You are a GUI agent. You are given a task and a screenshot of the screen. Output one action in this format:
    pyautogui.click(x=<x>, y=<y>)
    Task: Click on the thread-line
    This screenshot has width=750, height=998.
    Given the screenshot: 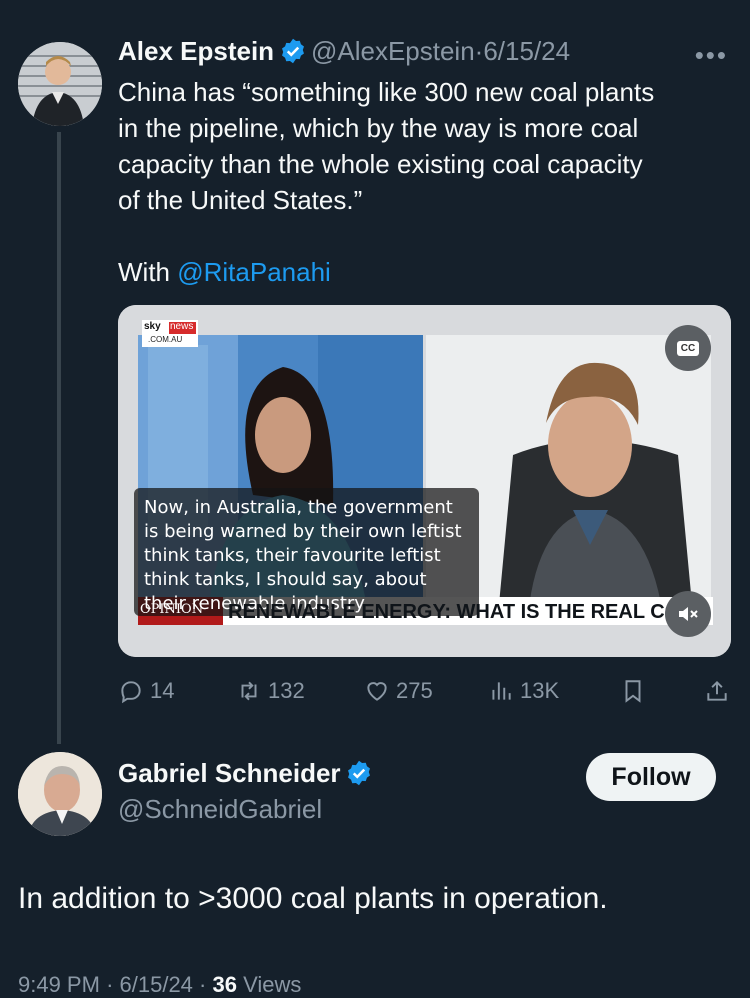 What is the action you would take?
    pyautogui.click(x=59, y=438)
    